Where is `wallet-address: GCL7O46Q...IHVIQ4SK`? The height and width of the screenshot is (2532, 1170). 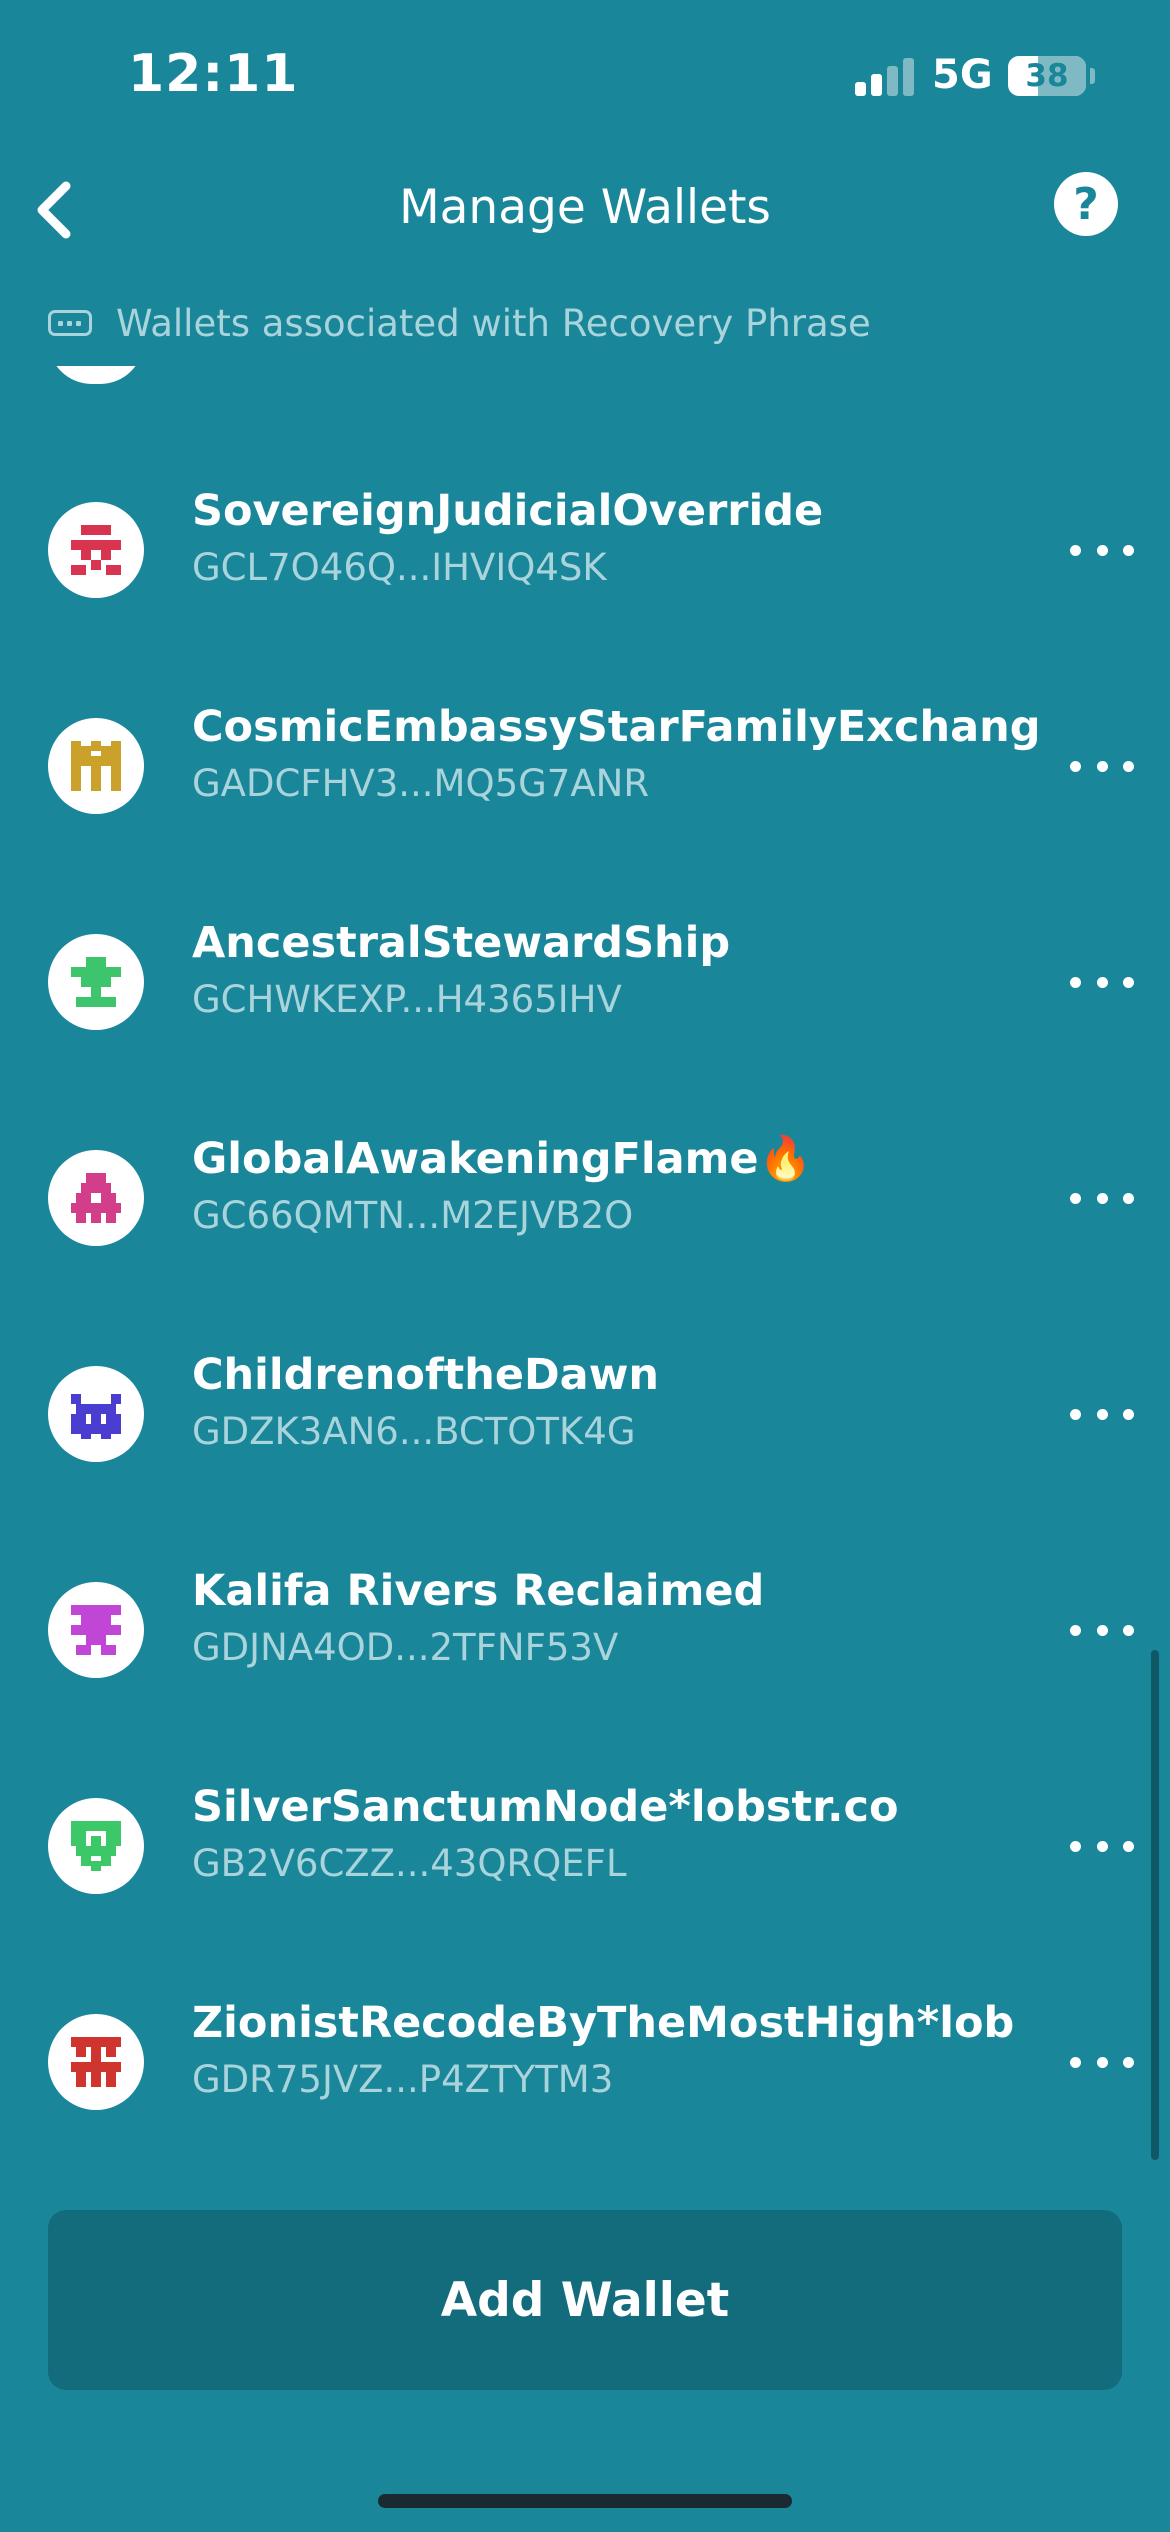
wallet-address: GCL7O46Q...IHVIQ4SK is located at coordinates (399, 567).